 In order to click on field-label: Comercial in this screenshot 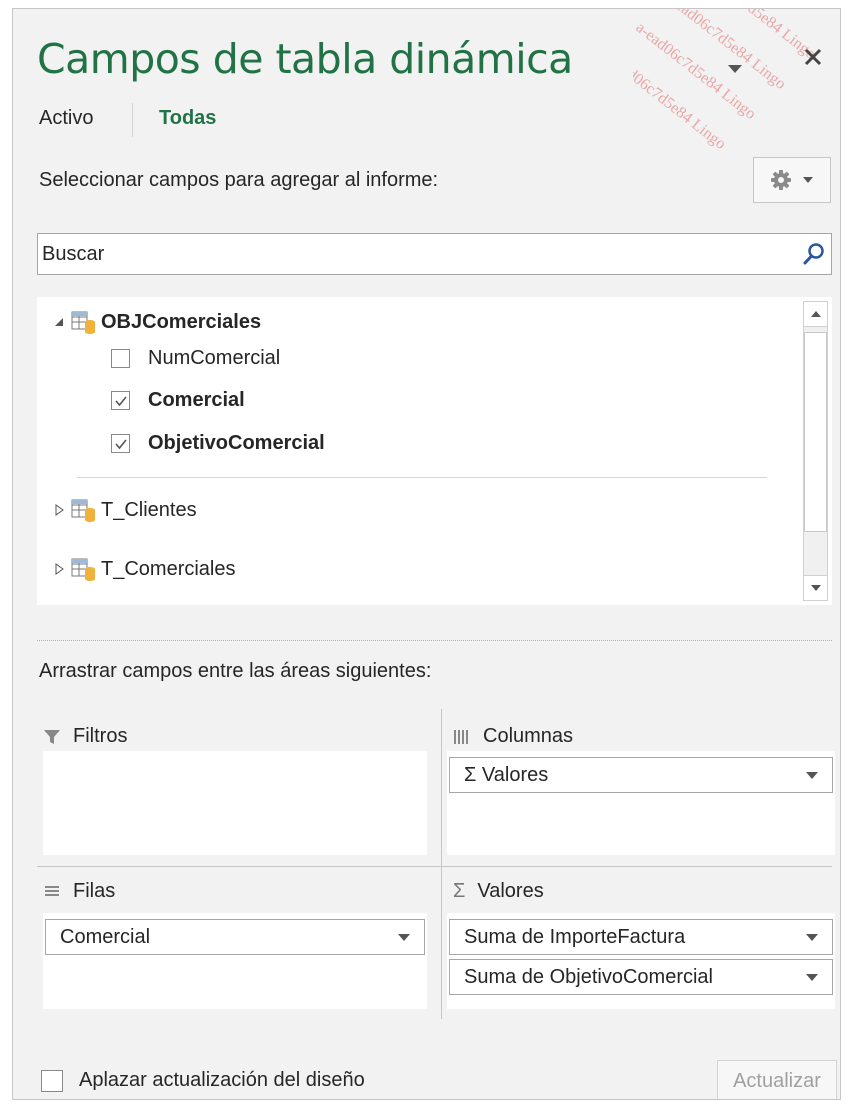, I will do `click(196, 400)`.